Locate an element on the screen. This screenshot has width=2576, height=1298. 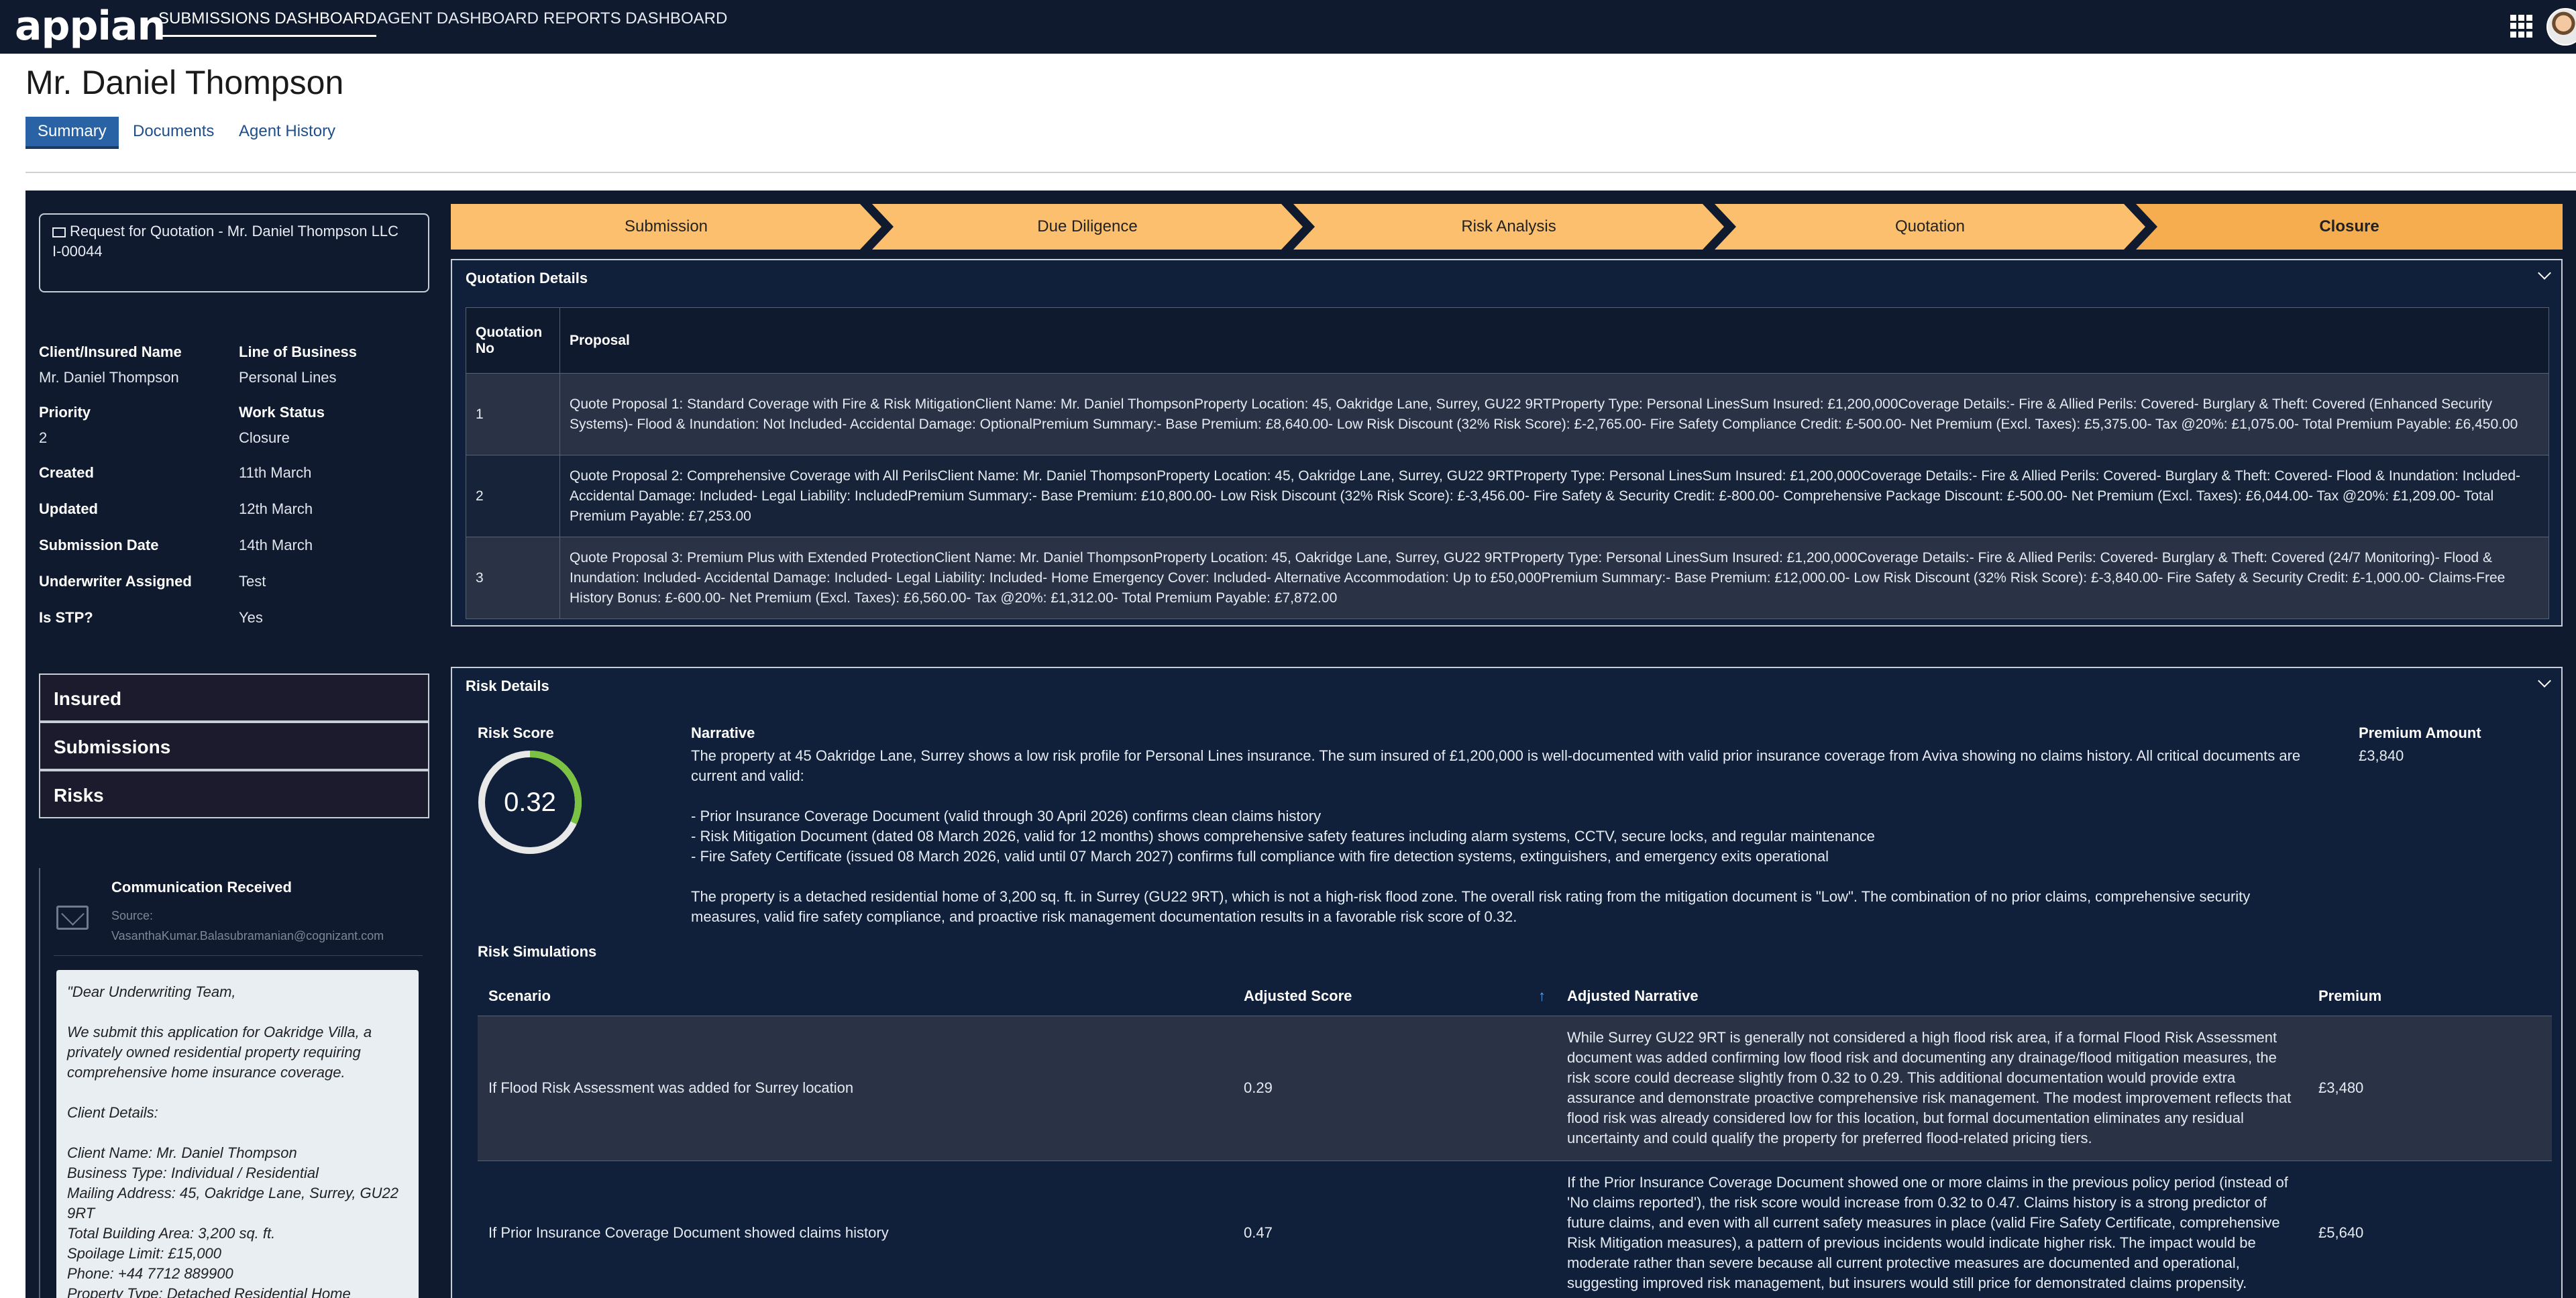
app-launcher-grid-icon is located at coordinates (2521, 27).